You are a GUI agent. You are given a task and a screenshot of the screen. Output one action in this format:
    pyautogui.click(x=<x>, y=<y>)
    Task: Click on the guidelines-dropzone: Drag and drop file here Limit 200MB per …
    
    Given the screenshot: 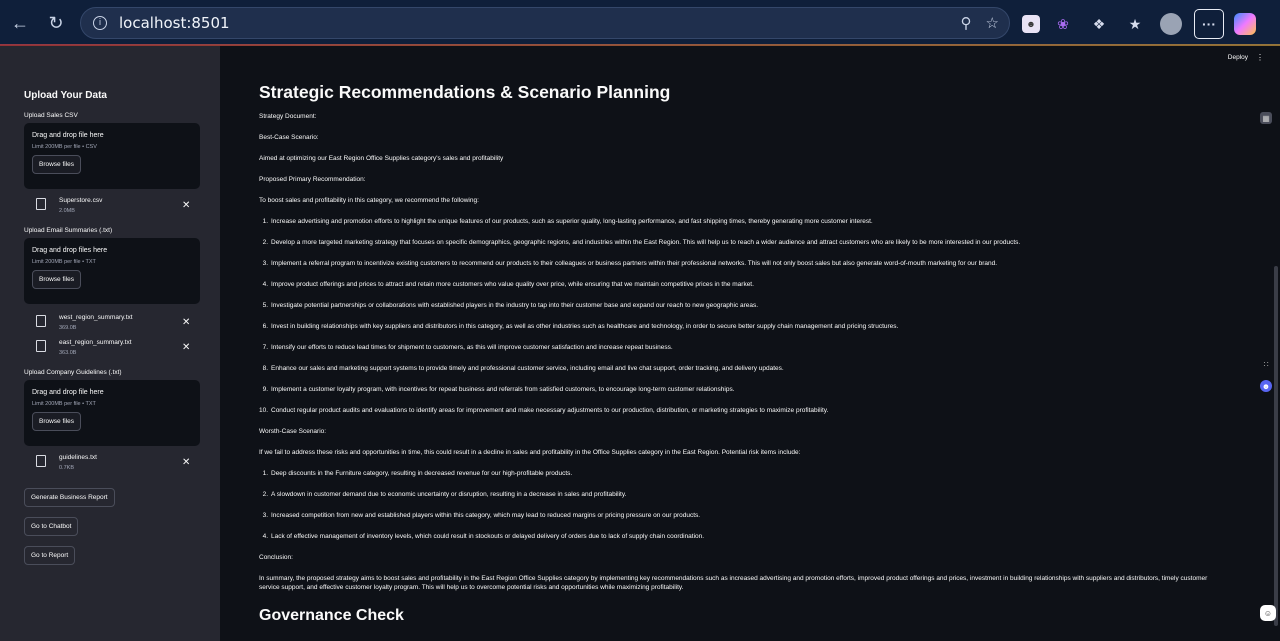 What is the action you would take?
    pyautogui.click(x=112, y=413)
    